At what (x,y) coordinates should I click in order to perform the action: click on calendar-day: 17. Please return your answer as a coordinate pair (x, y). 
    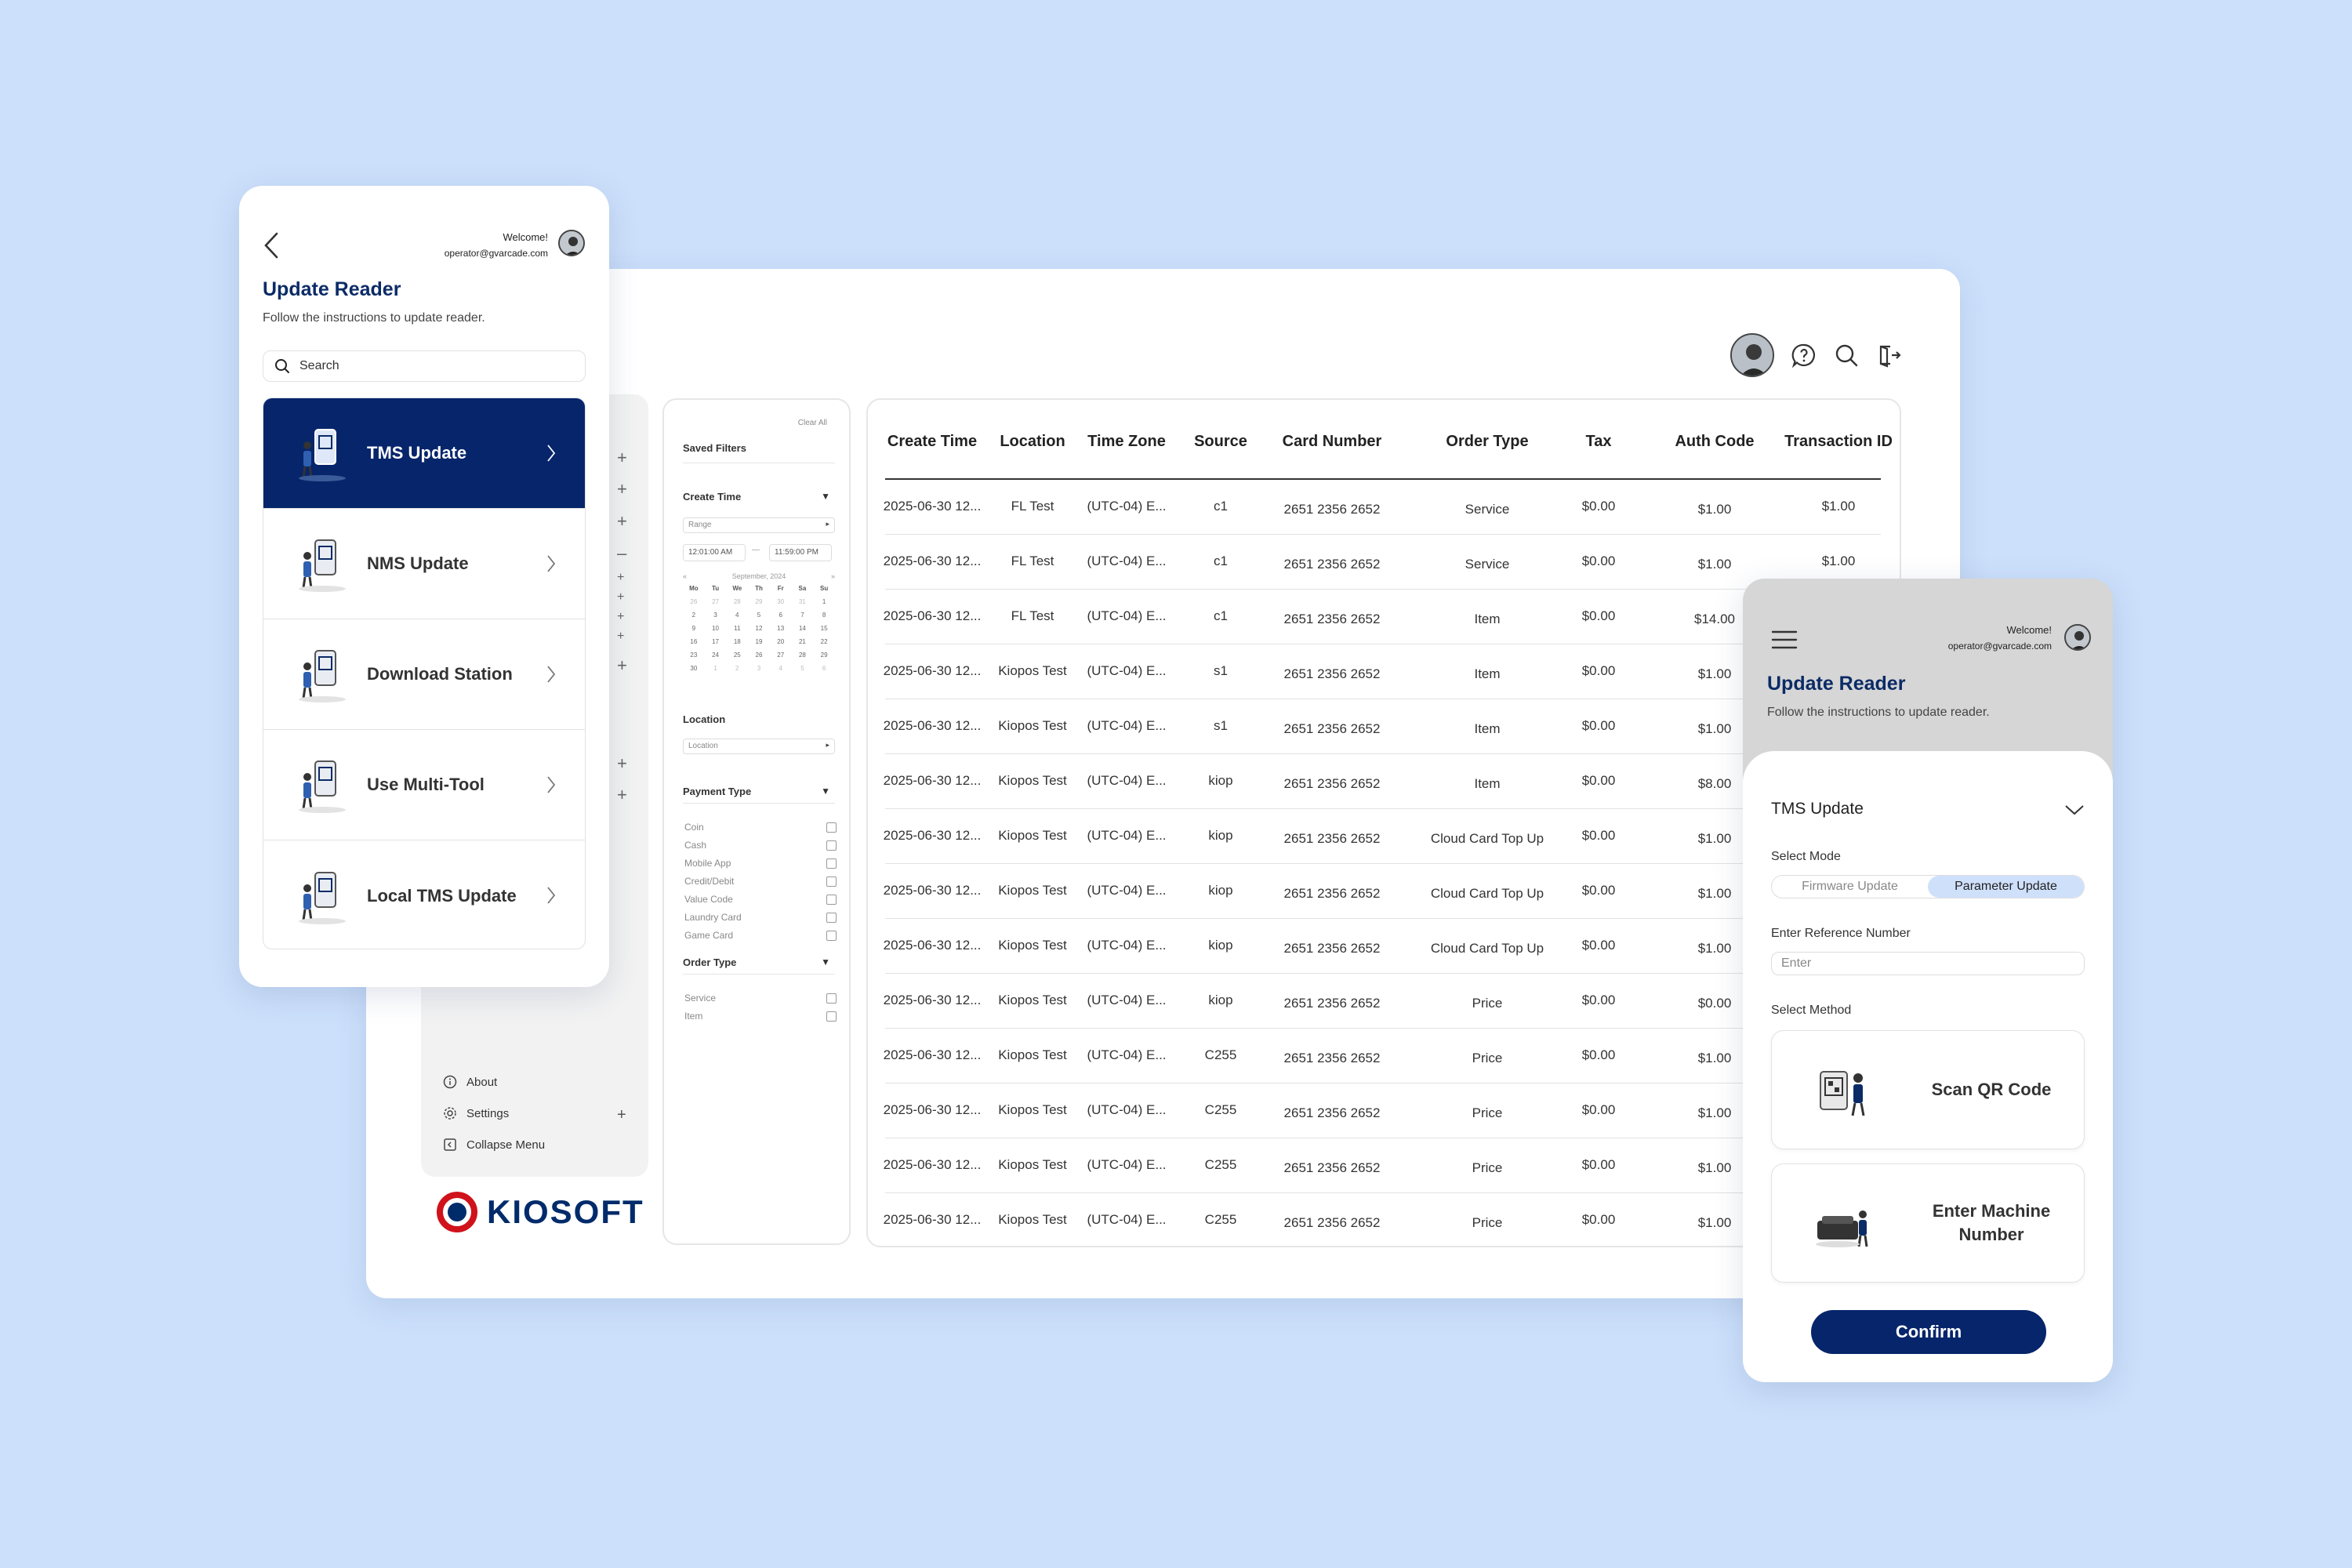
    Looking at the image, I should click on (716, 641).